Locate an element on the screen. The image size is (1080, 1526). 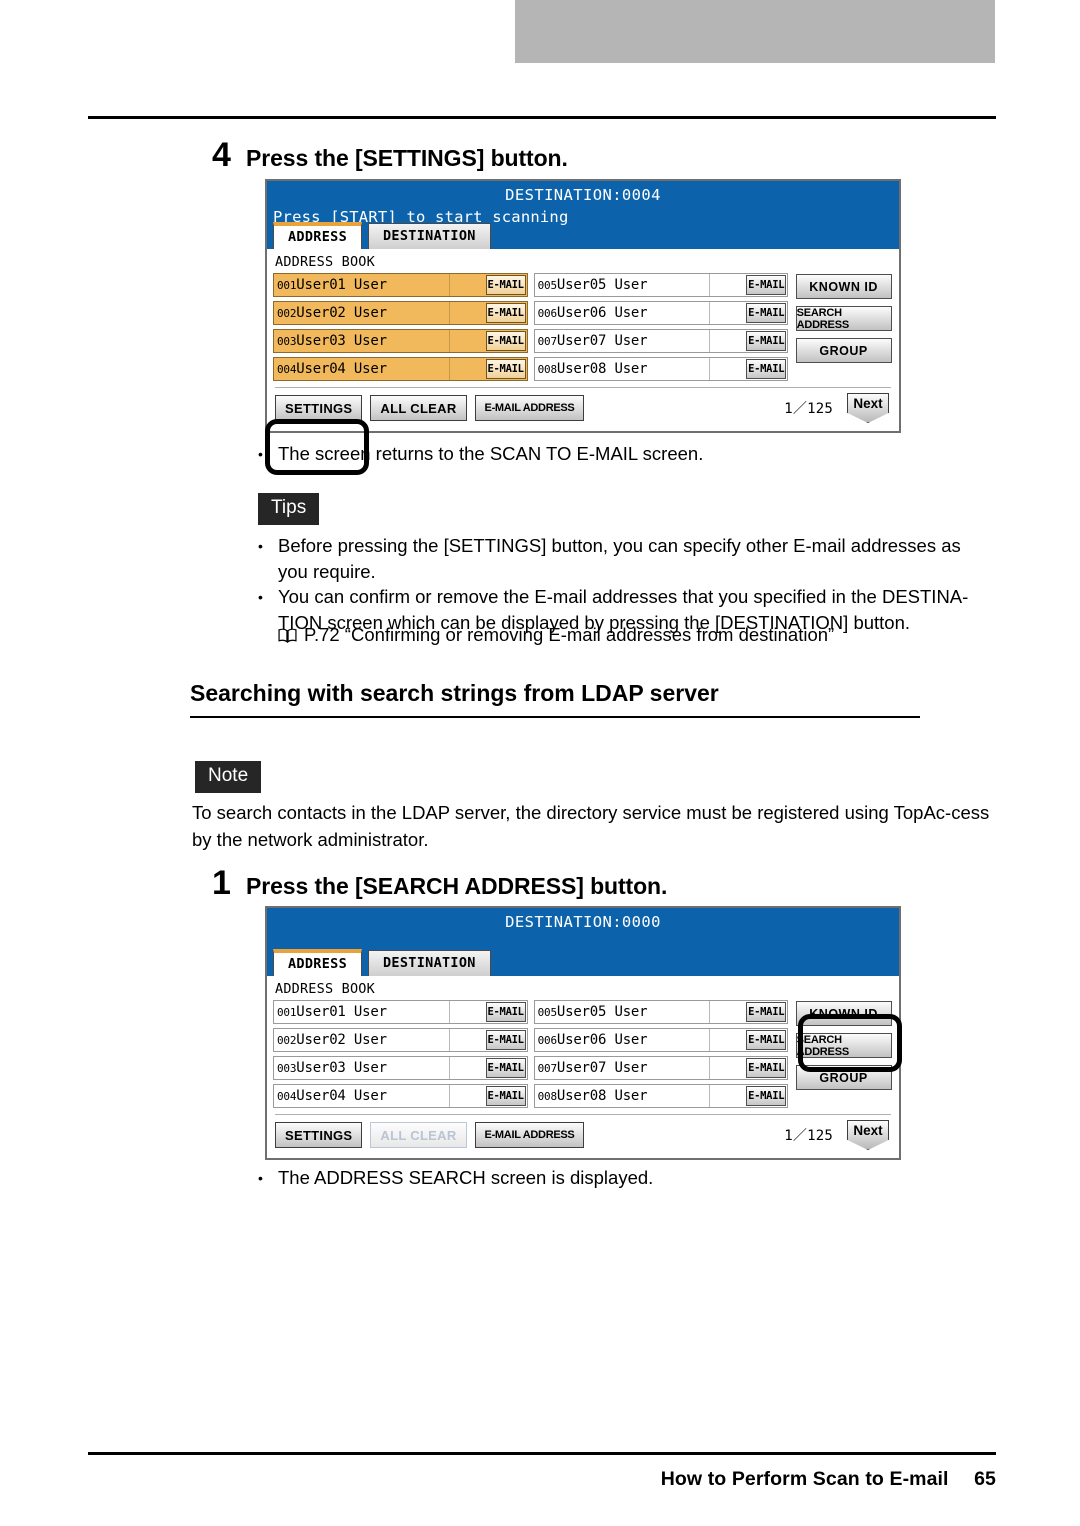
entry-label: 006 User06 User is located at coordinates (592, 1040).